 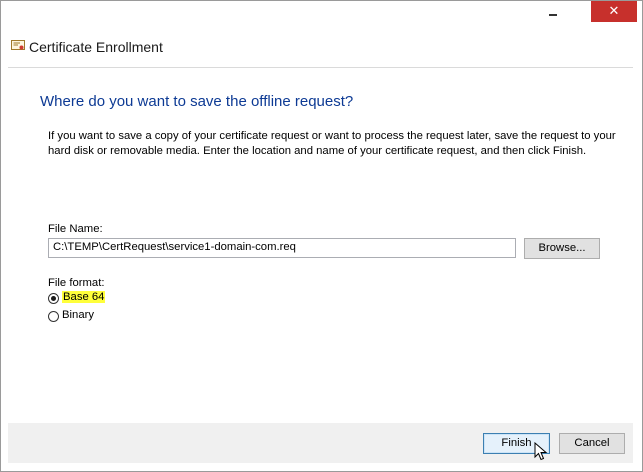 I want to click on radio-base64, so click(x=53, y=298).